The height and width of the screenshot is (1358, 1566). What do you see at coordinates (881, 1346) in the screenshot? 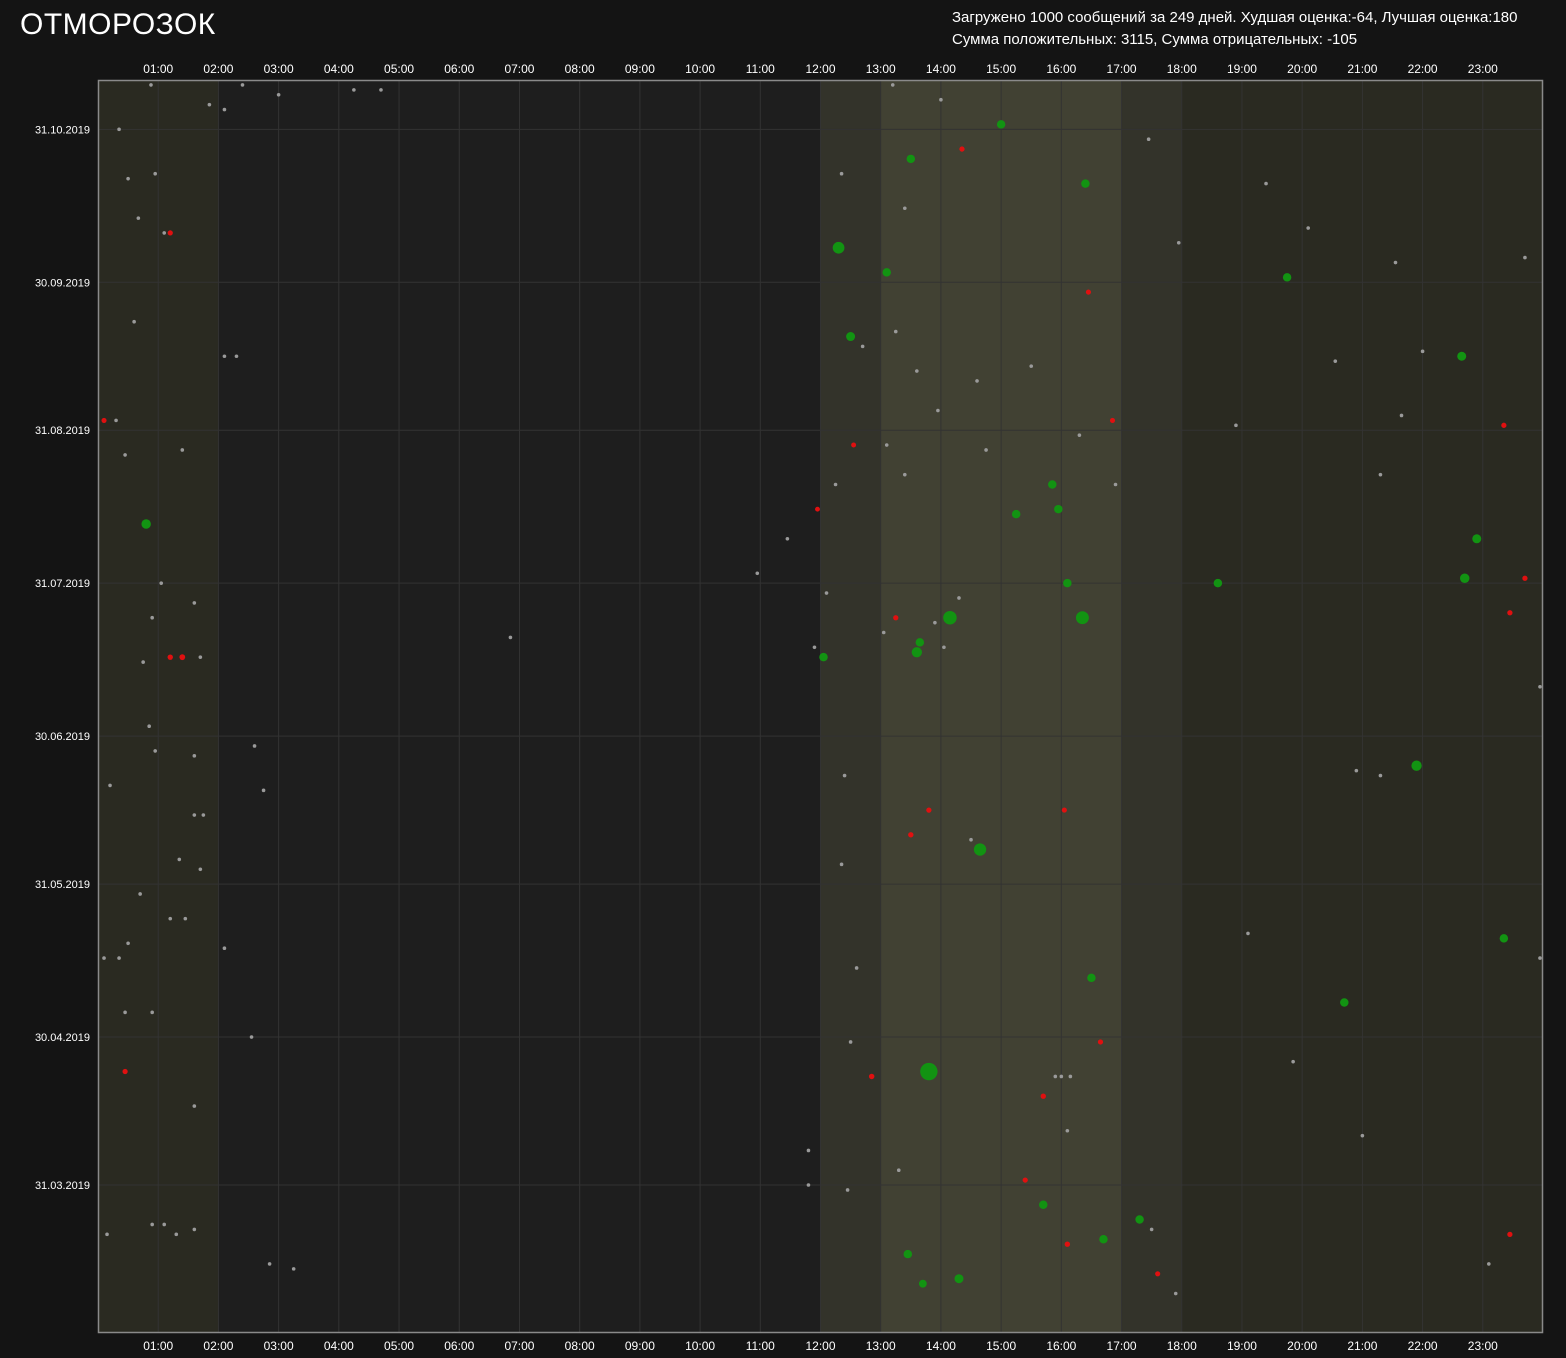
I see `x-tick-label-bottom: 13:00` at bounding box center [881, 1346].